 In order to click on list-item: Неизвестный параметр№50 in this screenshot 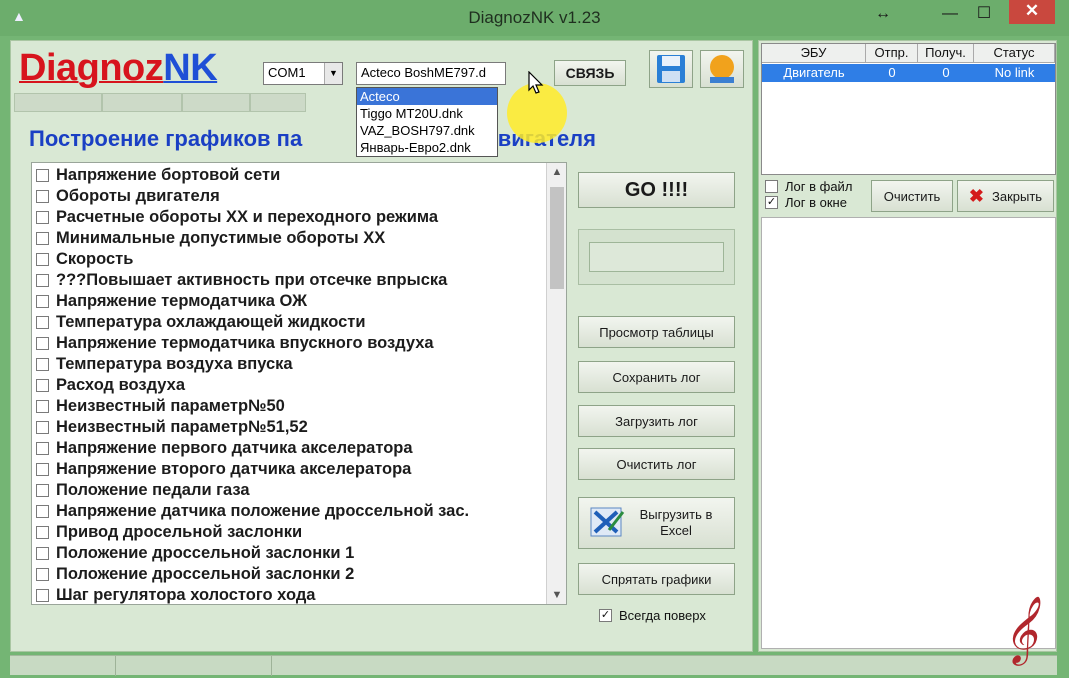, I will do `click(160, 406)`.